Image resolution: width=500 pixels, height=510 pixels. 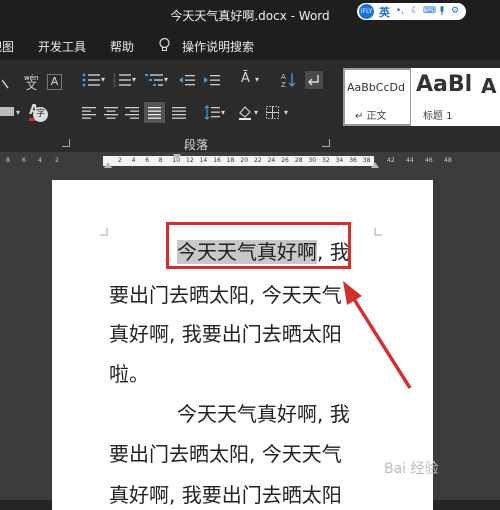 What do you see at coordinates (377, 335) in the screenshot?
I see `annotation-arrow-icon` at bounding box center [377, 335].